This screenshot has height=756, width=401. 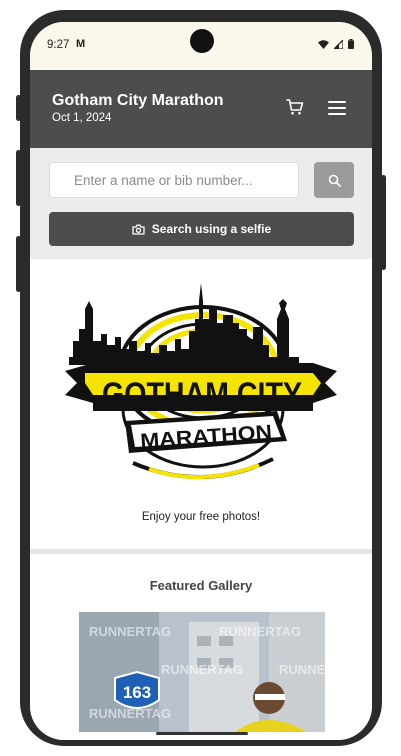 I want to click on event-title: Gotham City Marathon, so click(x=138, y=100).